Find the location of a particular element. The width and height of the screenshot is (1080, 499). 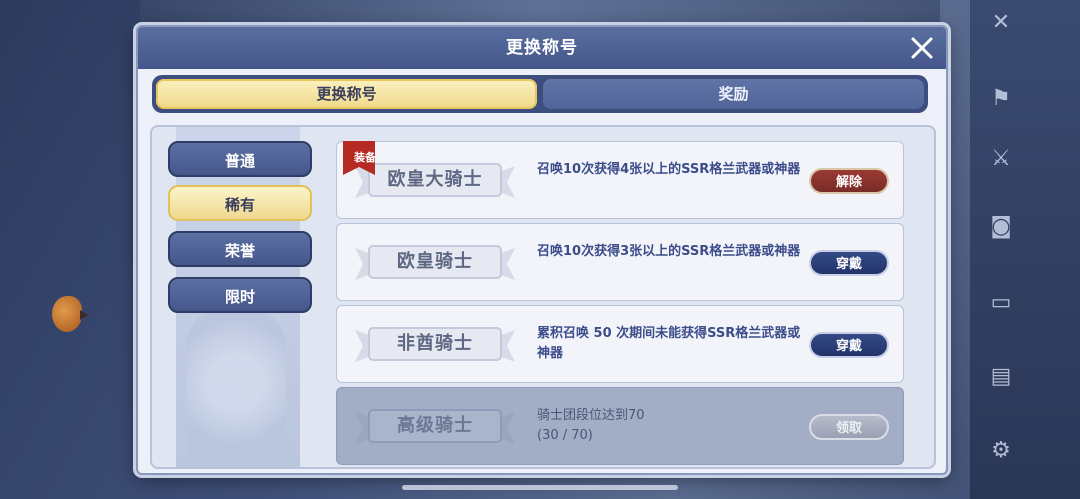

category-normal: 普通 is located at coordinates (240, 159).